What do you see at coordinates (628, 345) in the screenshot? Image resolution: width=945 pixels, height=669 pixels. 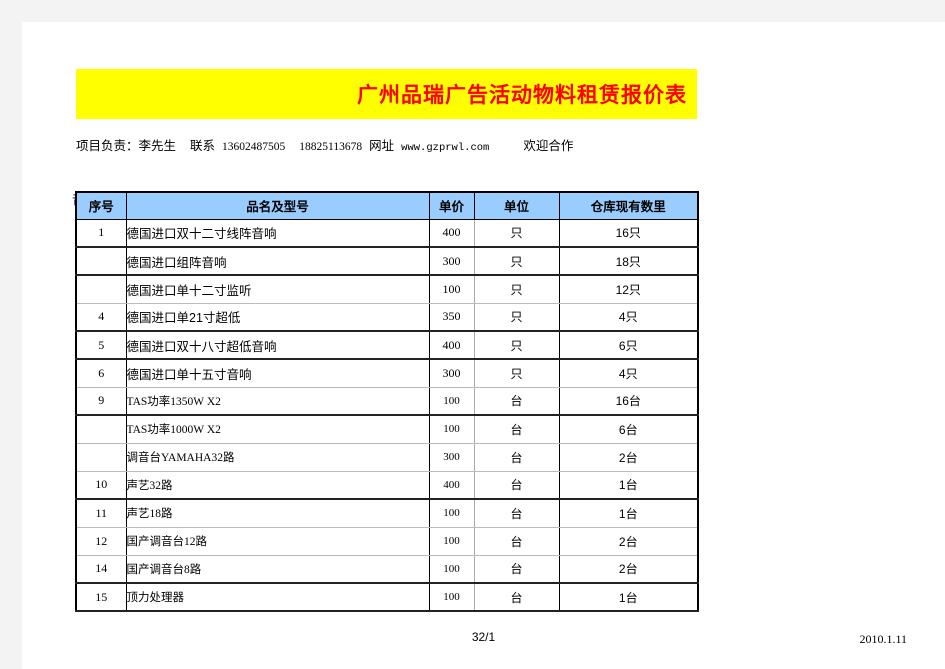 I see `cell-stock: 6只` at bounding box center [628, 345].